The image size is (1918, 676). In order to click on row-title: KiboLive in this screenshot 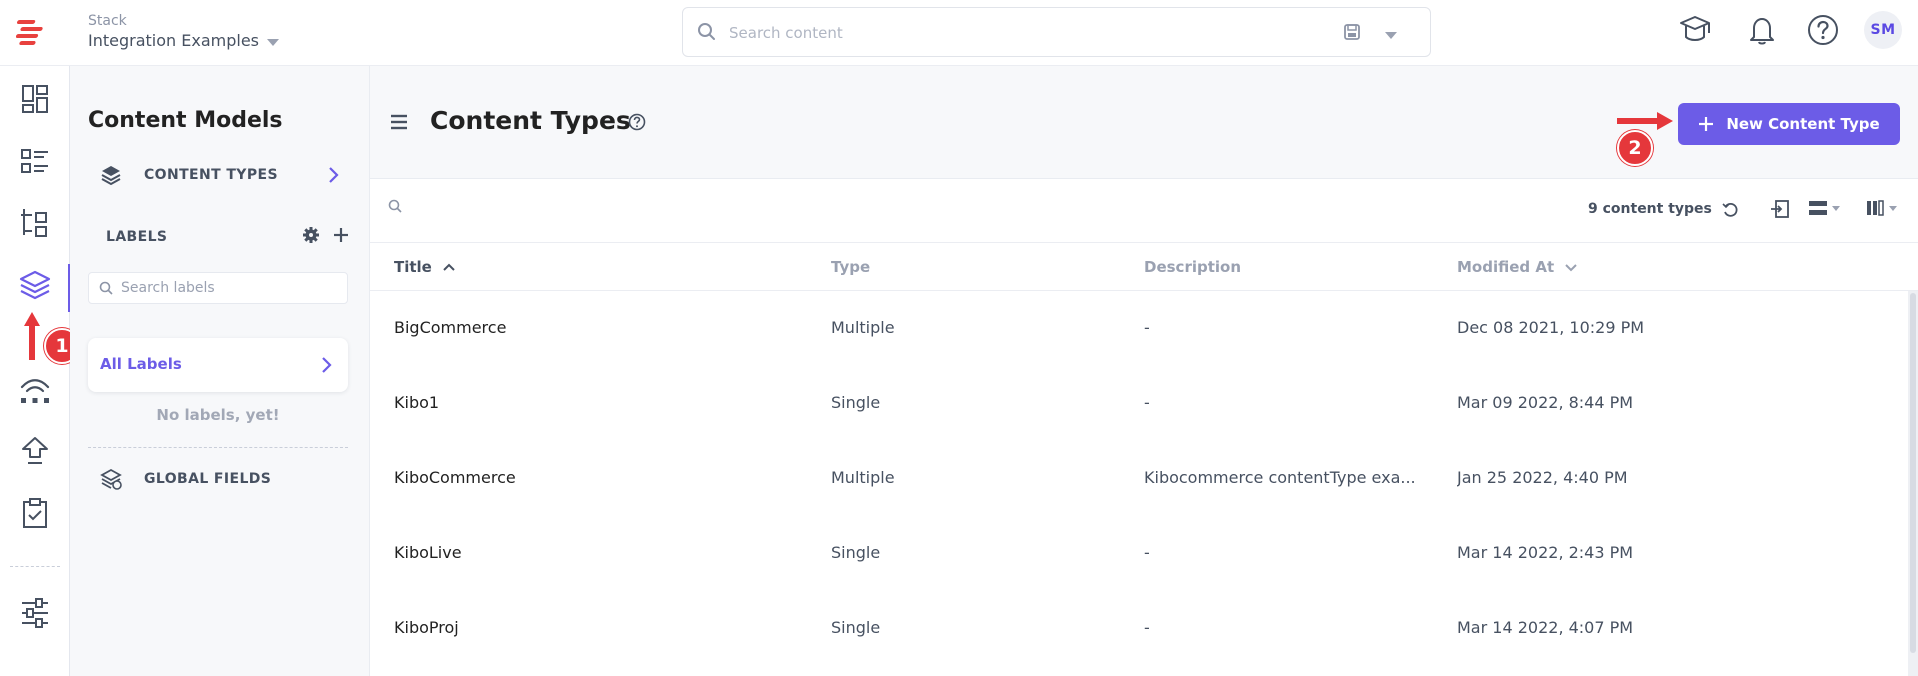, I will do `click(604, 552)`.